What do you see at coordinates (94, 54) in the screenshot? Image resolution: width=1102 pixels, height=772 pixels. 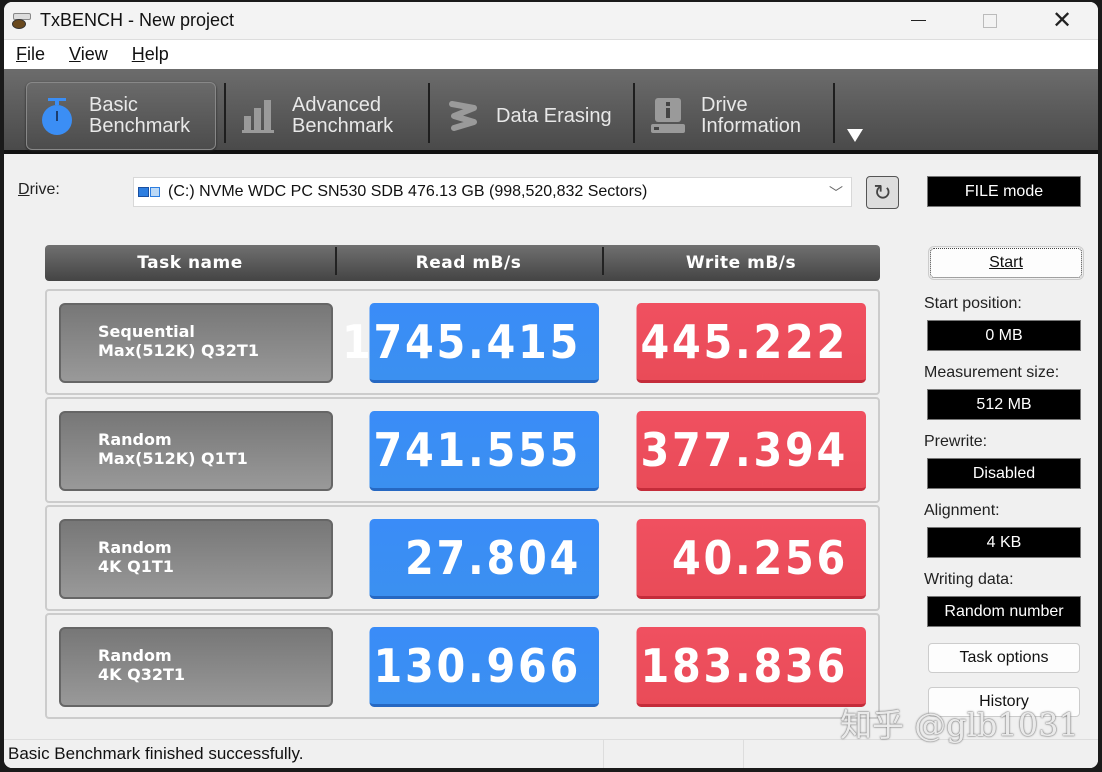 I see `menu-view-label: iew` at bounding box center [94, 54].